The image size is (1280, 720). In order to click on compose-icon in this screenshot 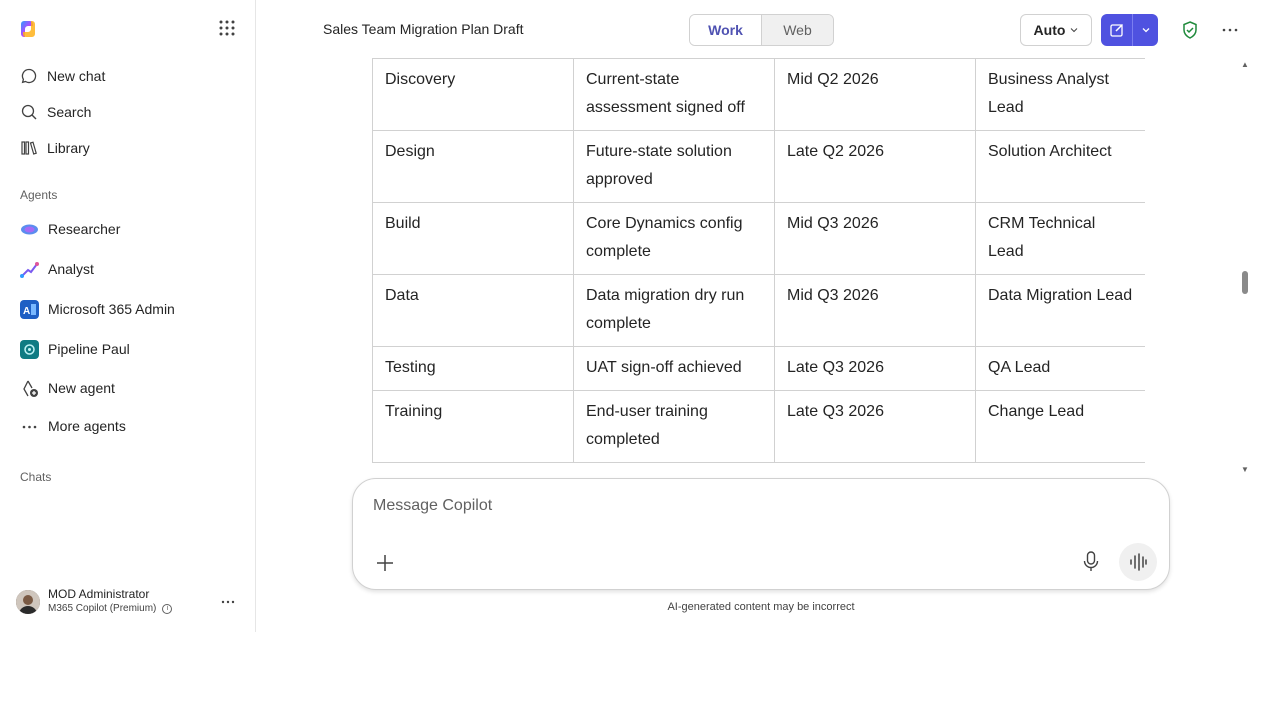, I will do `click(1116, 30)`.